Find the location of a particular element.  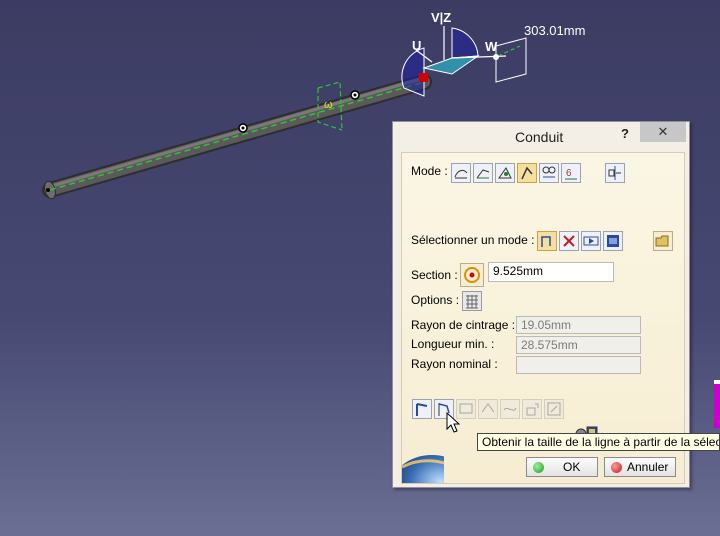

bend-radius-label: Rayon de cintrage : is located at coordinates (463, 325).